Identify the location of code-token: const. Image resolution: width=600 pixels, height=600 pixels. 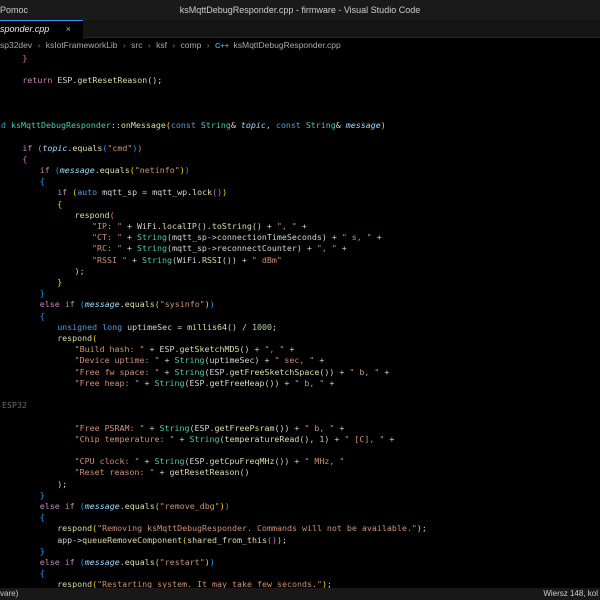
(183, 125).